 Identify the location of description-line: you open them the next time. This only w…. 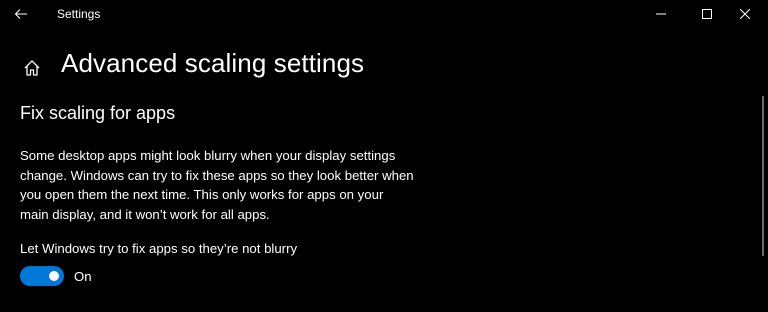
(202, 195).